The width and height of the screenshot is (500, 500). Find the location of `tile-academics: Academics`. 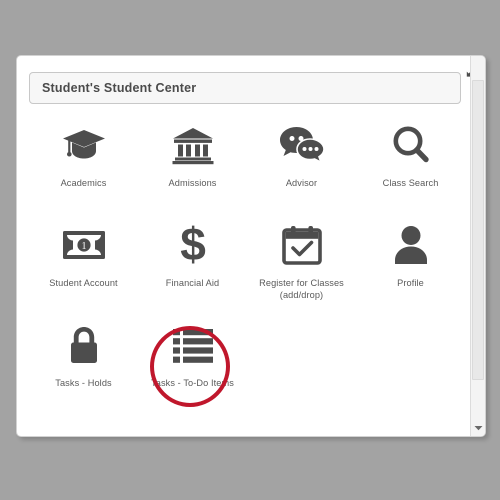

tile-academics: Academics is located at coordinates (83, 168).